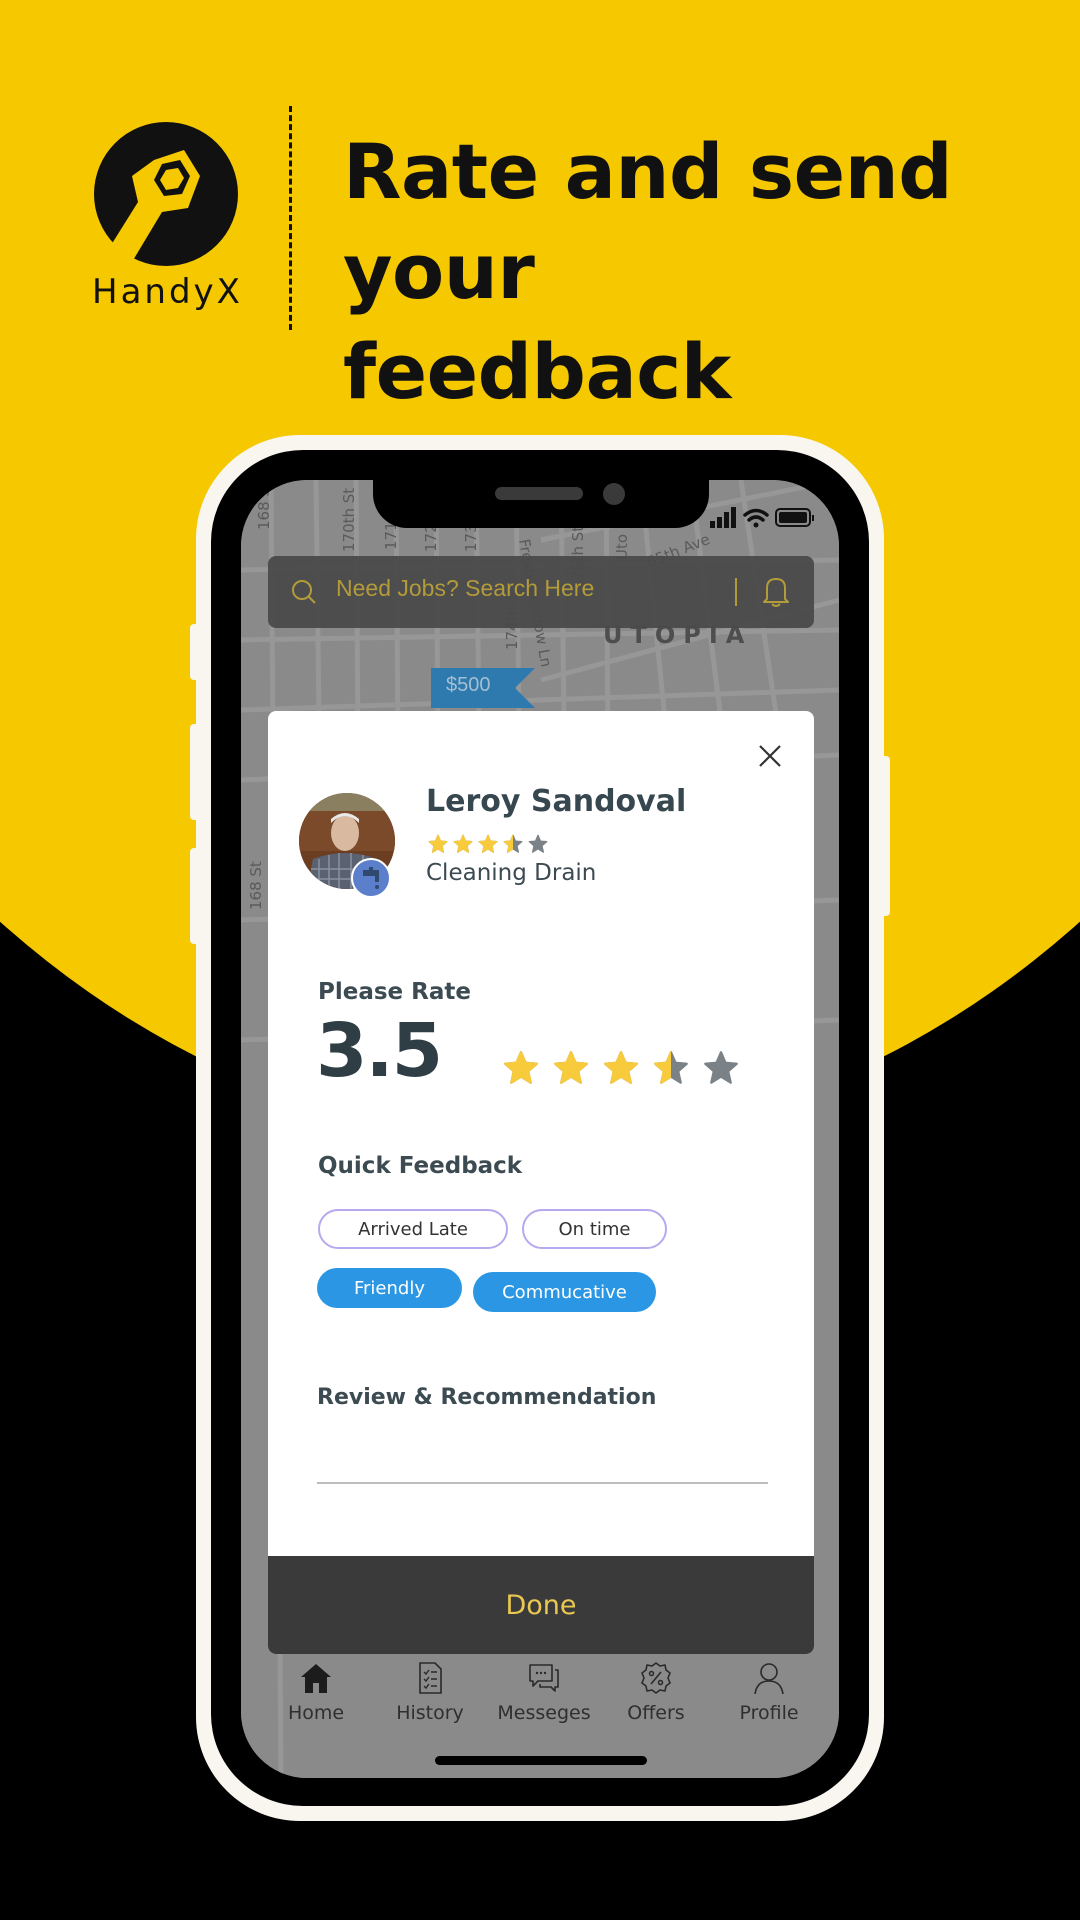 Image resolution: width=1080 pixels, height=1920 pixels. I want to click on home-icon, so click(316, 1678).